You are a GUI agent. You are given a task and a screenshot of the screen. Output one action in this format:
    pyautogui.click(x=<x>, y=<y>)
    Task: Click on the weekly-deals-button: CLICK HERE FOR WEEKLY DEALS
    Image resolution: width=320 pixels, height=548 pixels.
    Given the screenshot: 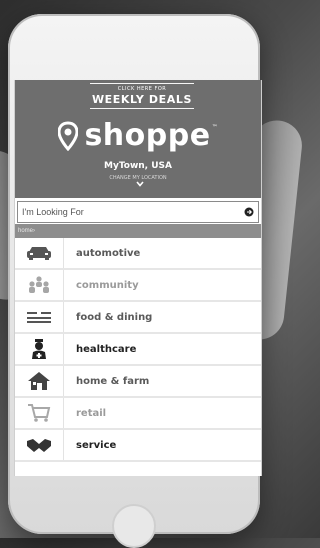 What is the action you would take?
    pyautogui.click(x=142, y=96)
    